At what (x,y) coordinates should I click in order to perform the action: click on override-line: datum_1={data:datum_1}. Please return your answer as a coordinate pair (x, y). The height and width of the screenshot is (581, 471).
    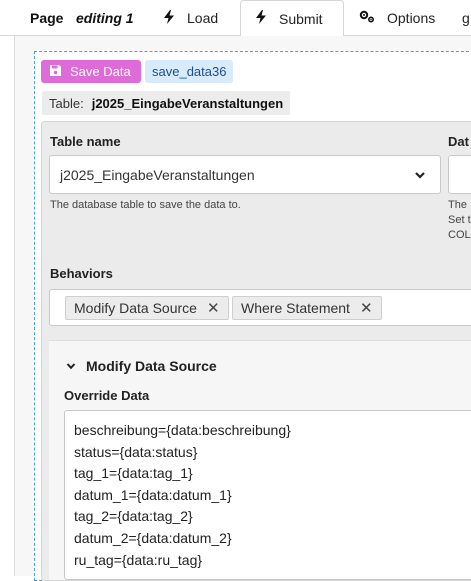
    Looking at the image, I should click on (153, 494).